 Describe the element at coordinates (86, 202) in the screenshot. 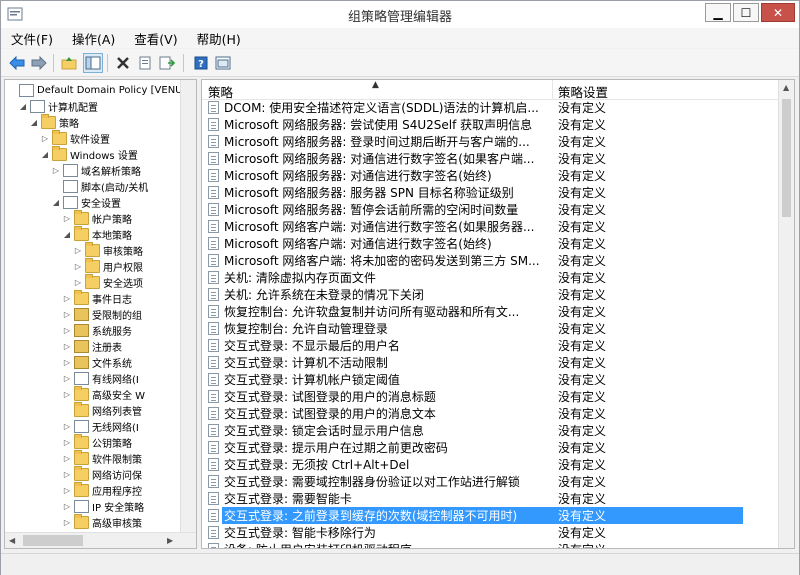

I see `tree-item: ◢ 安全设置` at that location.